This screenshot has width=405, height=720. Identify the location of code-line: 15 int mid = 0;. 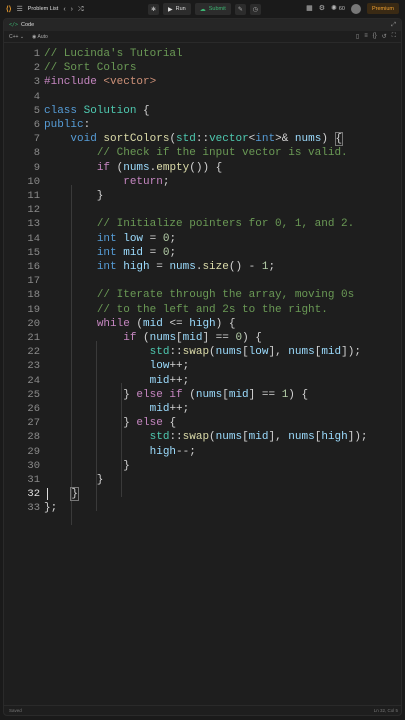
(202, 253).